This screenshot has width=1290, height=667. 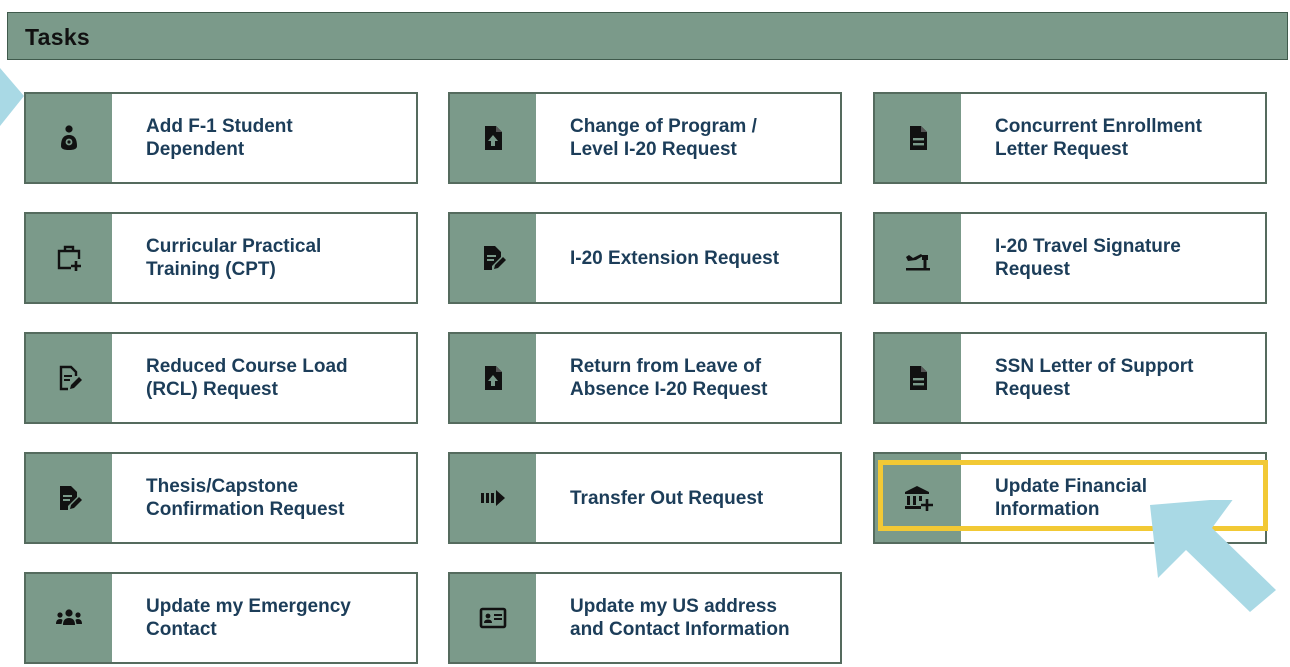 I want to click on task-label: SSN Letter of Support Request, so click(x=1094, y=378).